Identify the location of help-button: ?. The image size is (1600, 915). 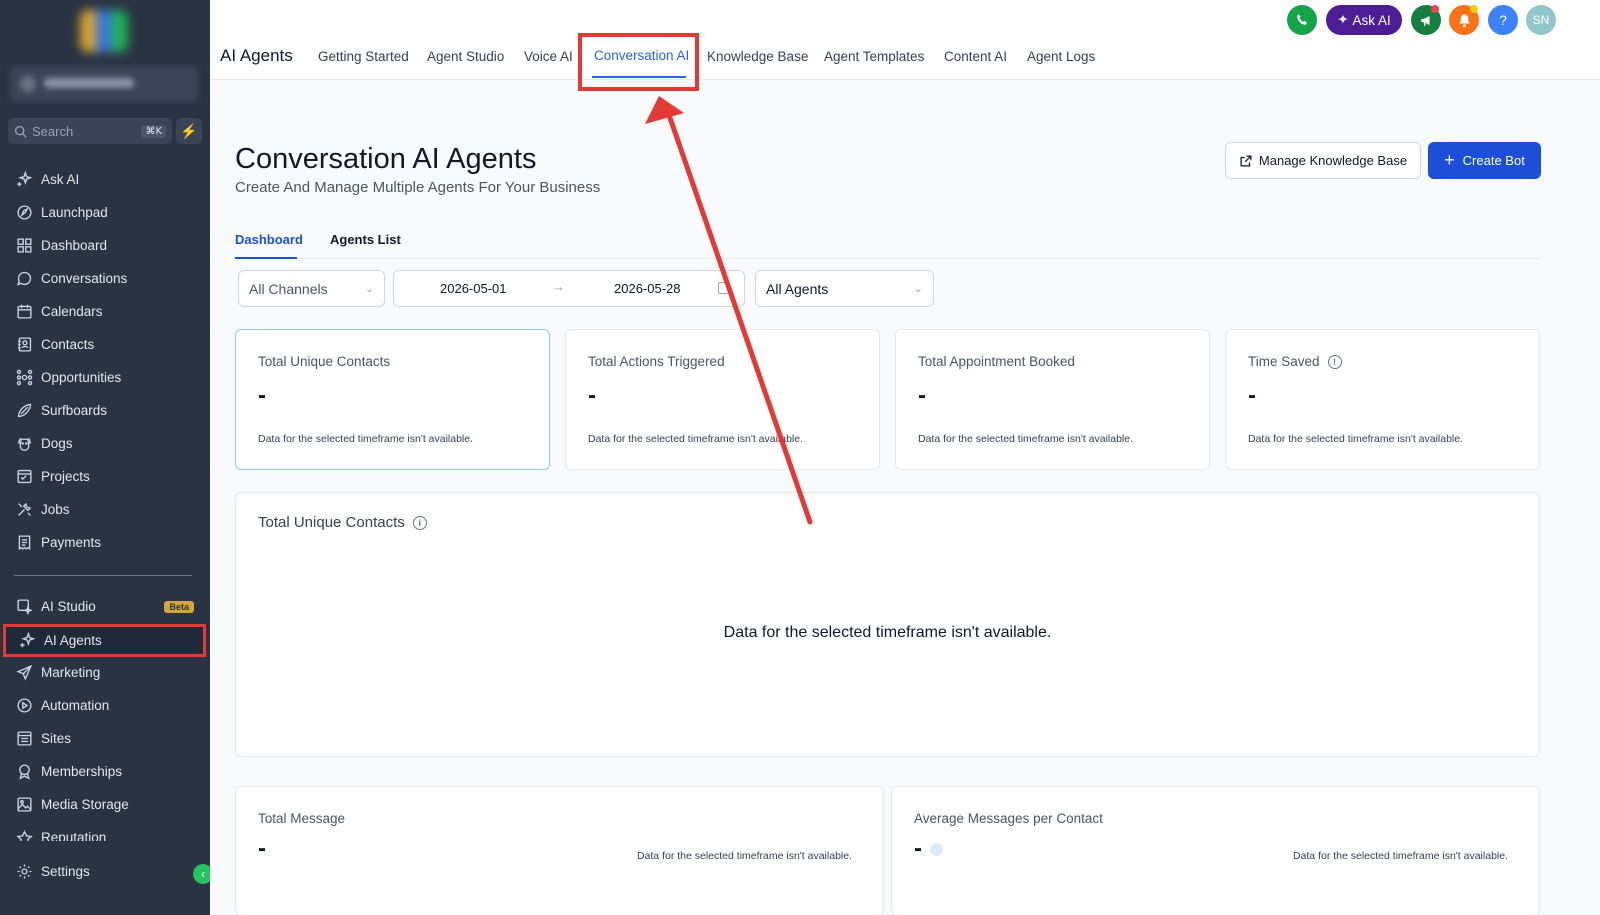
(1503, 20).